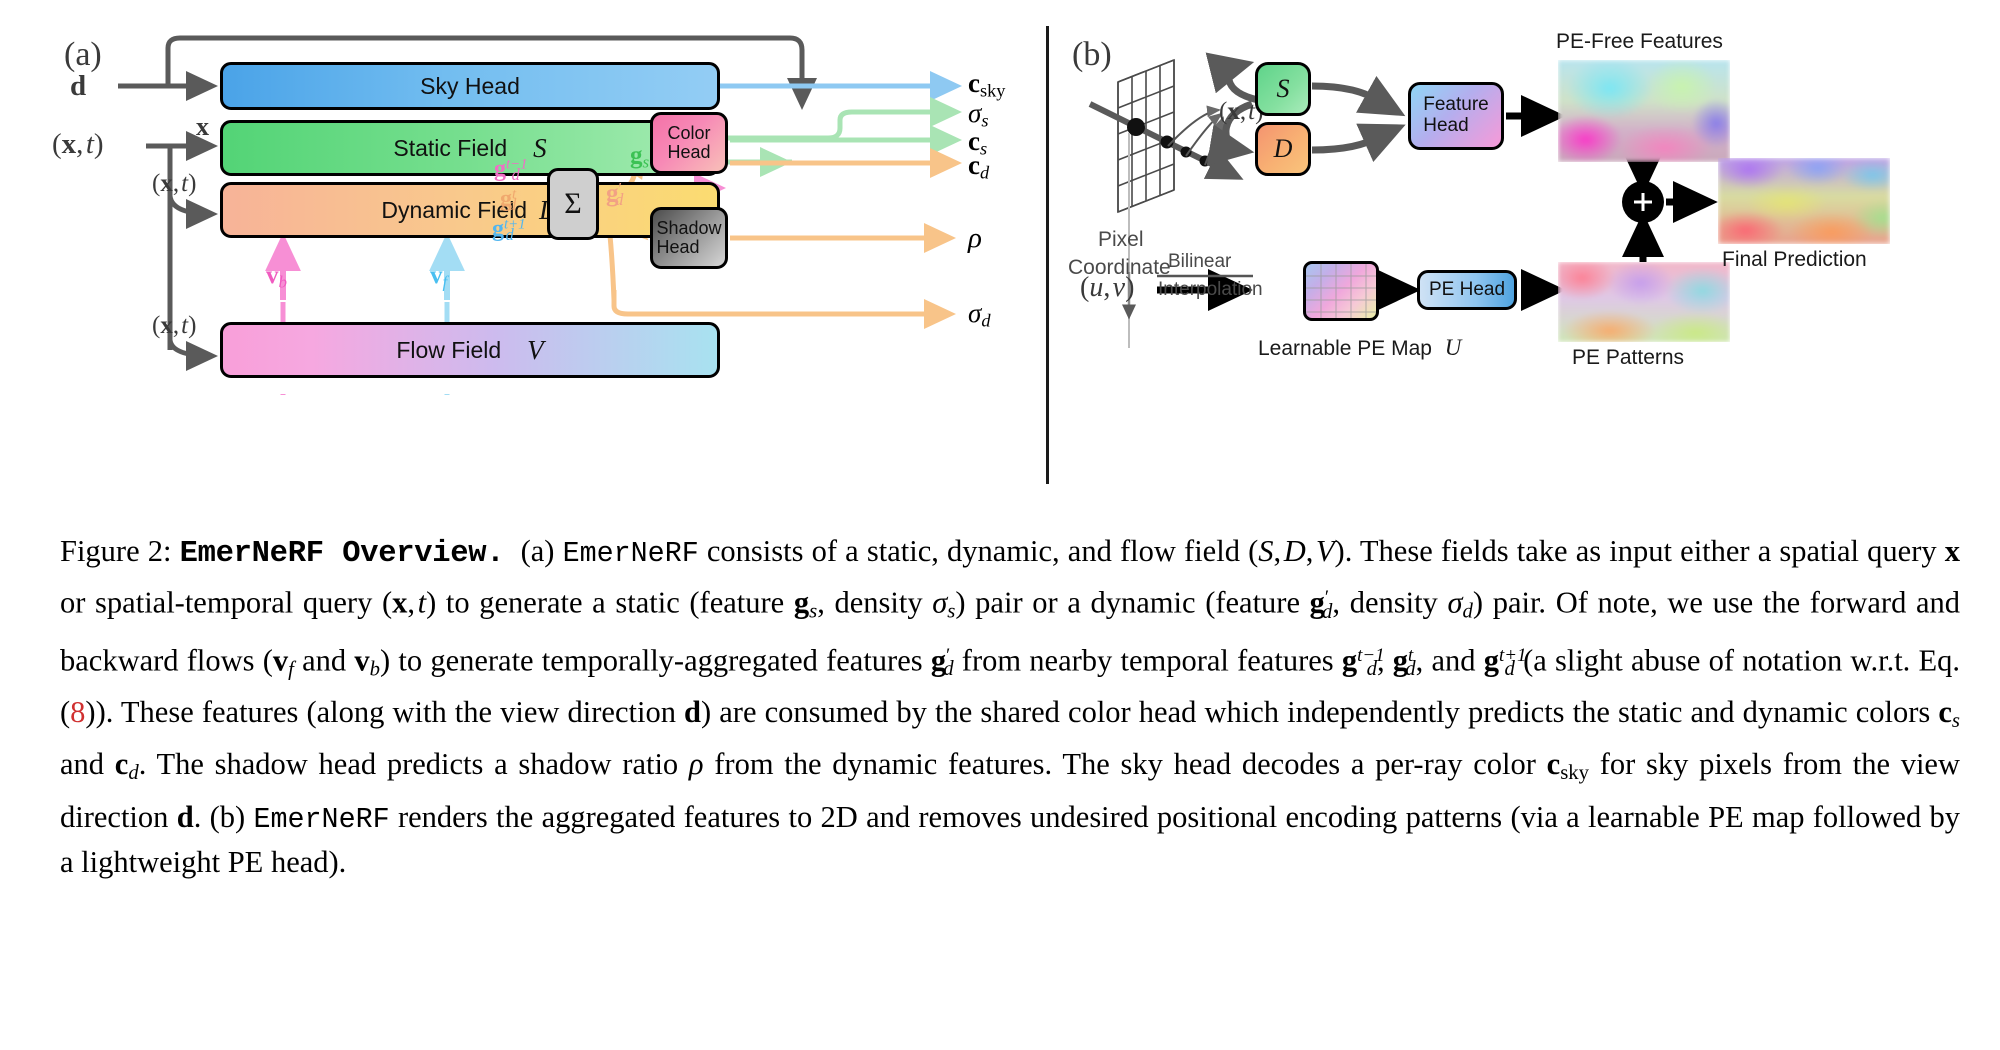 The width and height of the screenshot is (2000, 1050). I want to click on panel-b-static-field-box: S, so click(1283, 89).